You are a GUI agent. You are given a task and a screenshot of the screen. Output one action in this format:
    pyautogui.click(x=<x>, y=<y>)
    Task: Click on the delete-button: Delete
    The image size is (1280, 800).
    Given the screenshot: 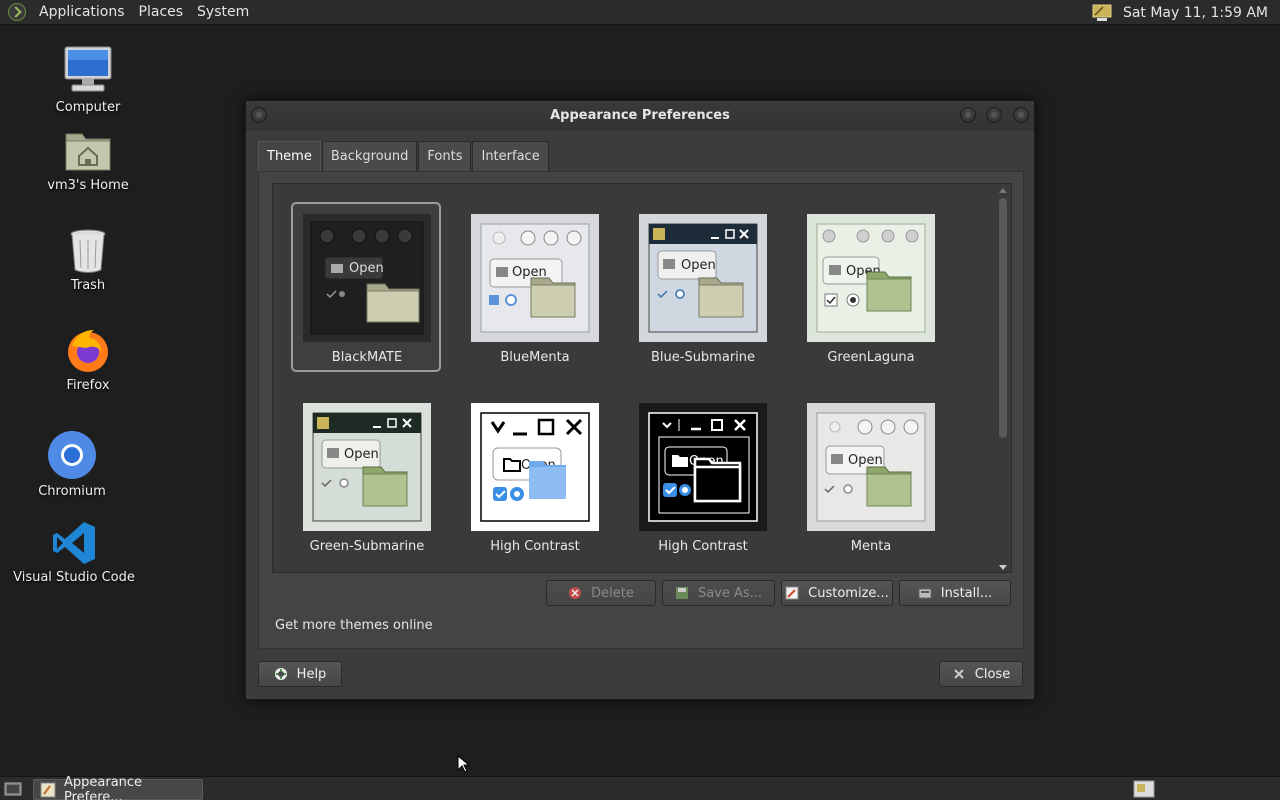 What is the action you would take?
    pyautogui.click(x=601, y=593)
    